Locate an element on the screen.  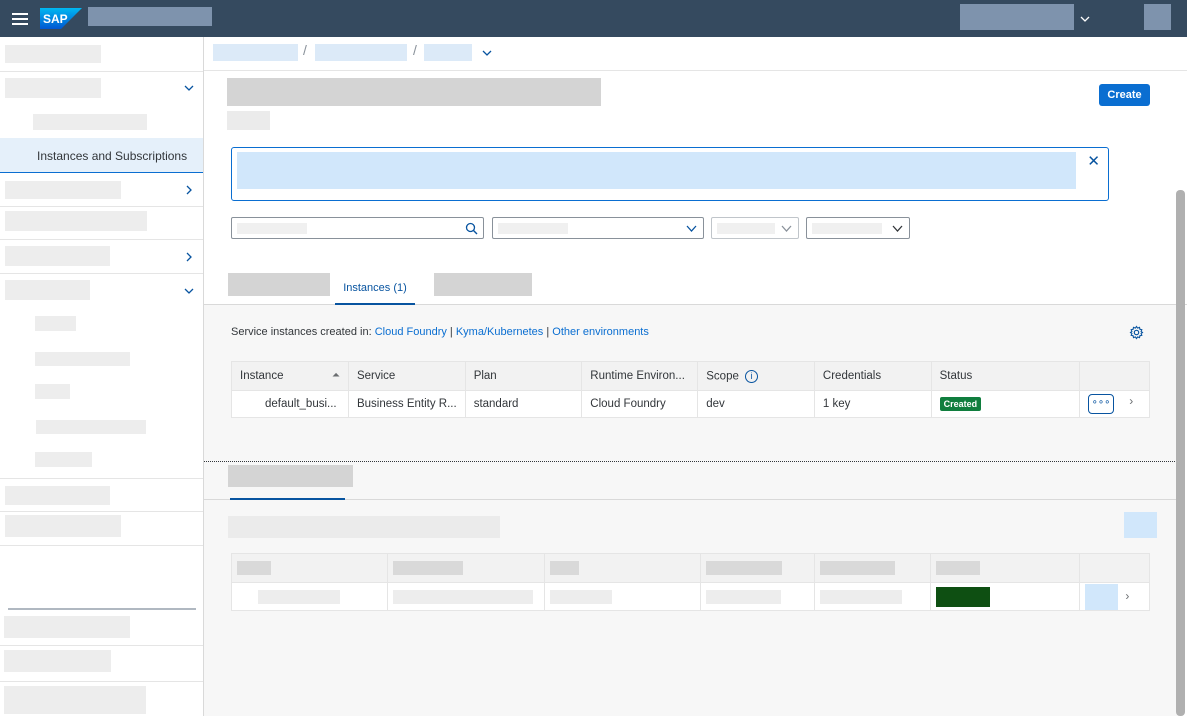
svg-text: SAP is located at coordinates (55, 19).